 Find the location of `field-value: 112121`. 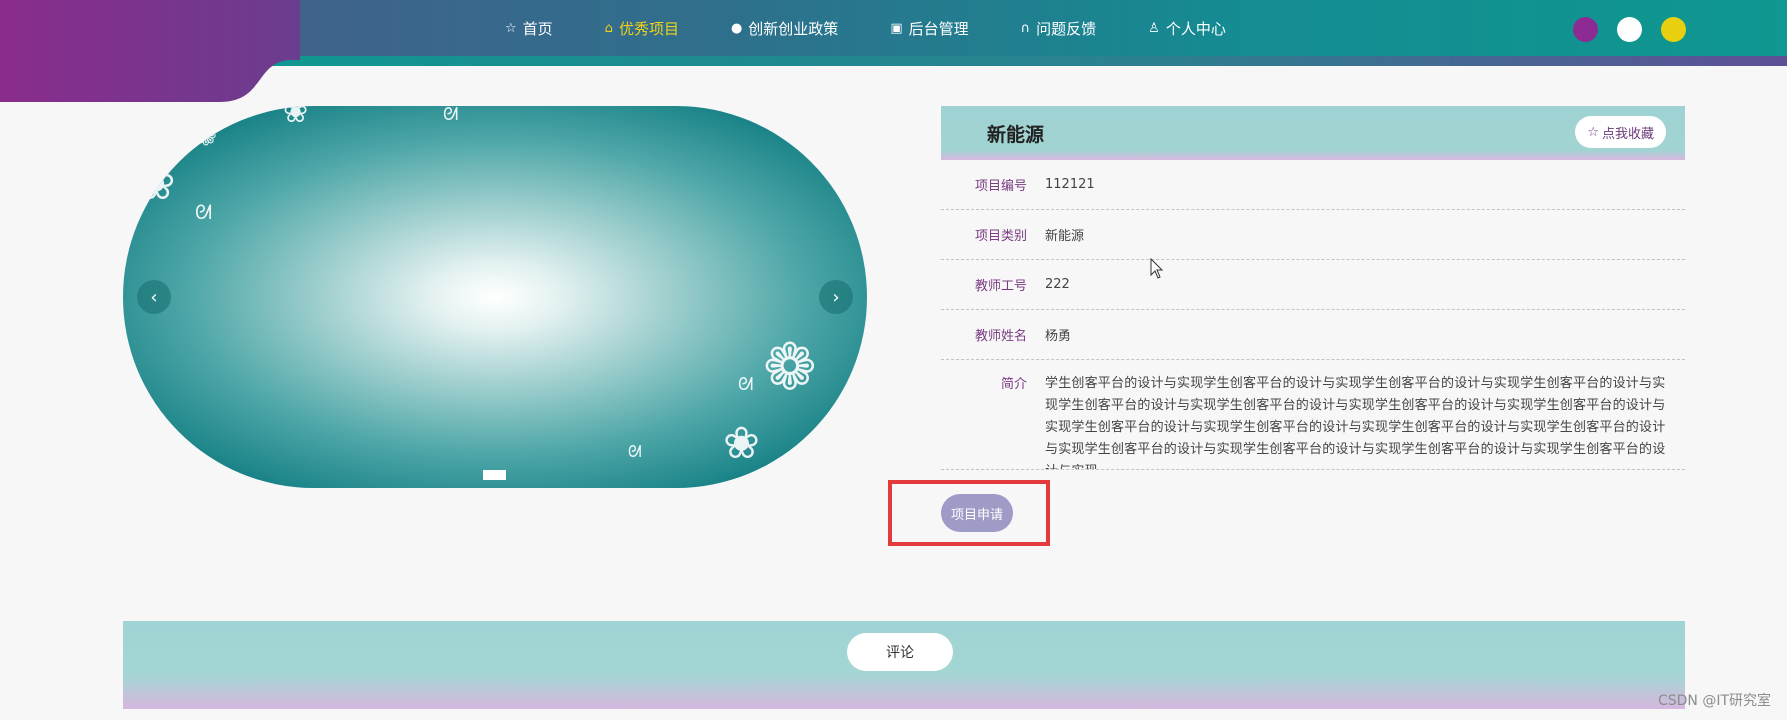

field-value: 112121 is located at coordinates (1070, 184).